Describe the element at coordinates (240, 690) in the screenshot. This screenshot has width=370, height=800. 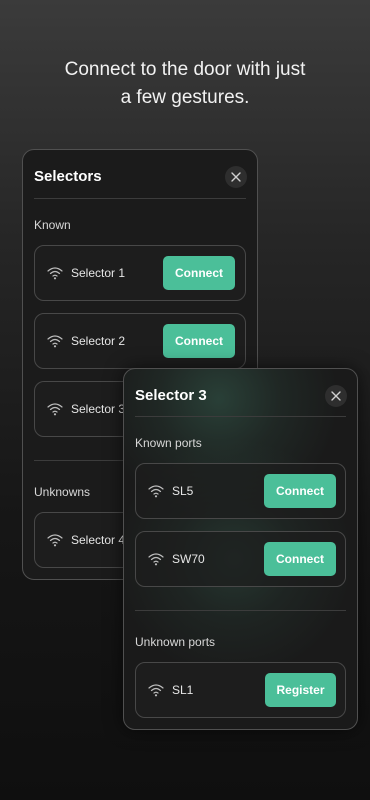
I see `port-item: SL1 Register` at that location.